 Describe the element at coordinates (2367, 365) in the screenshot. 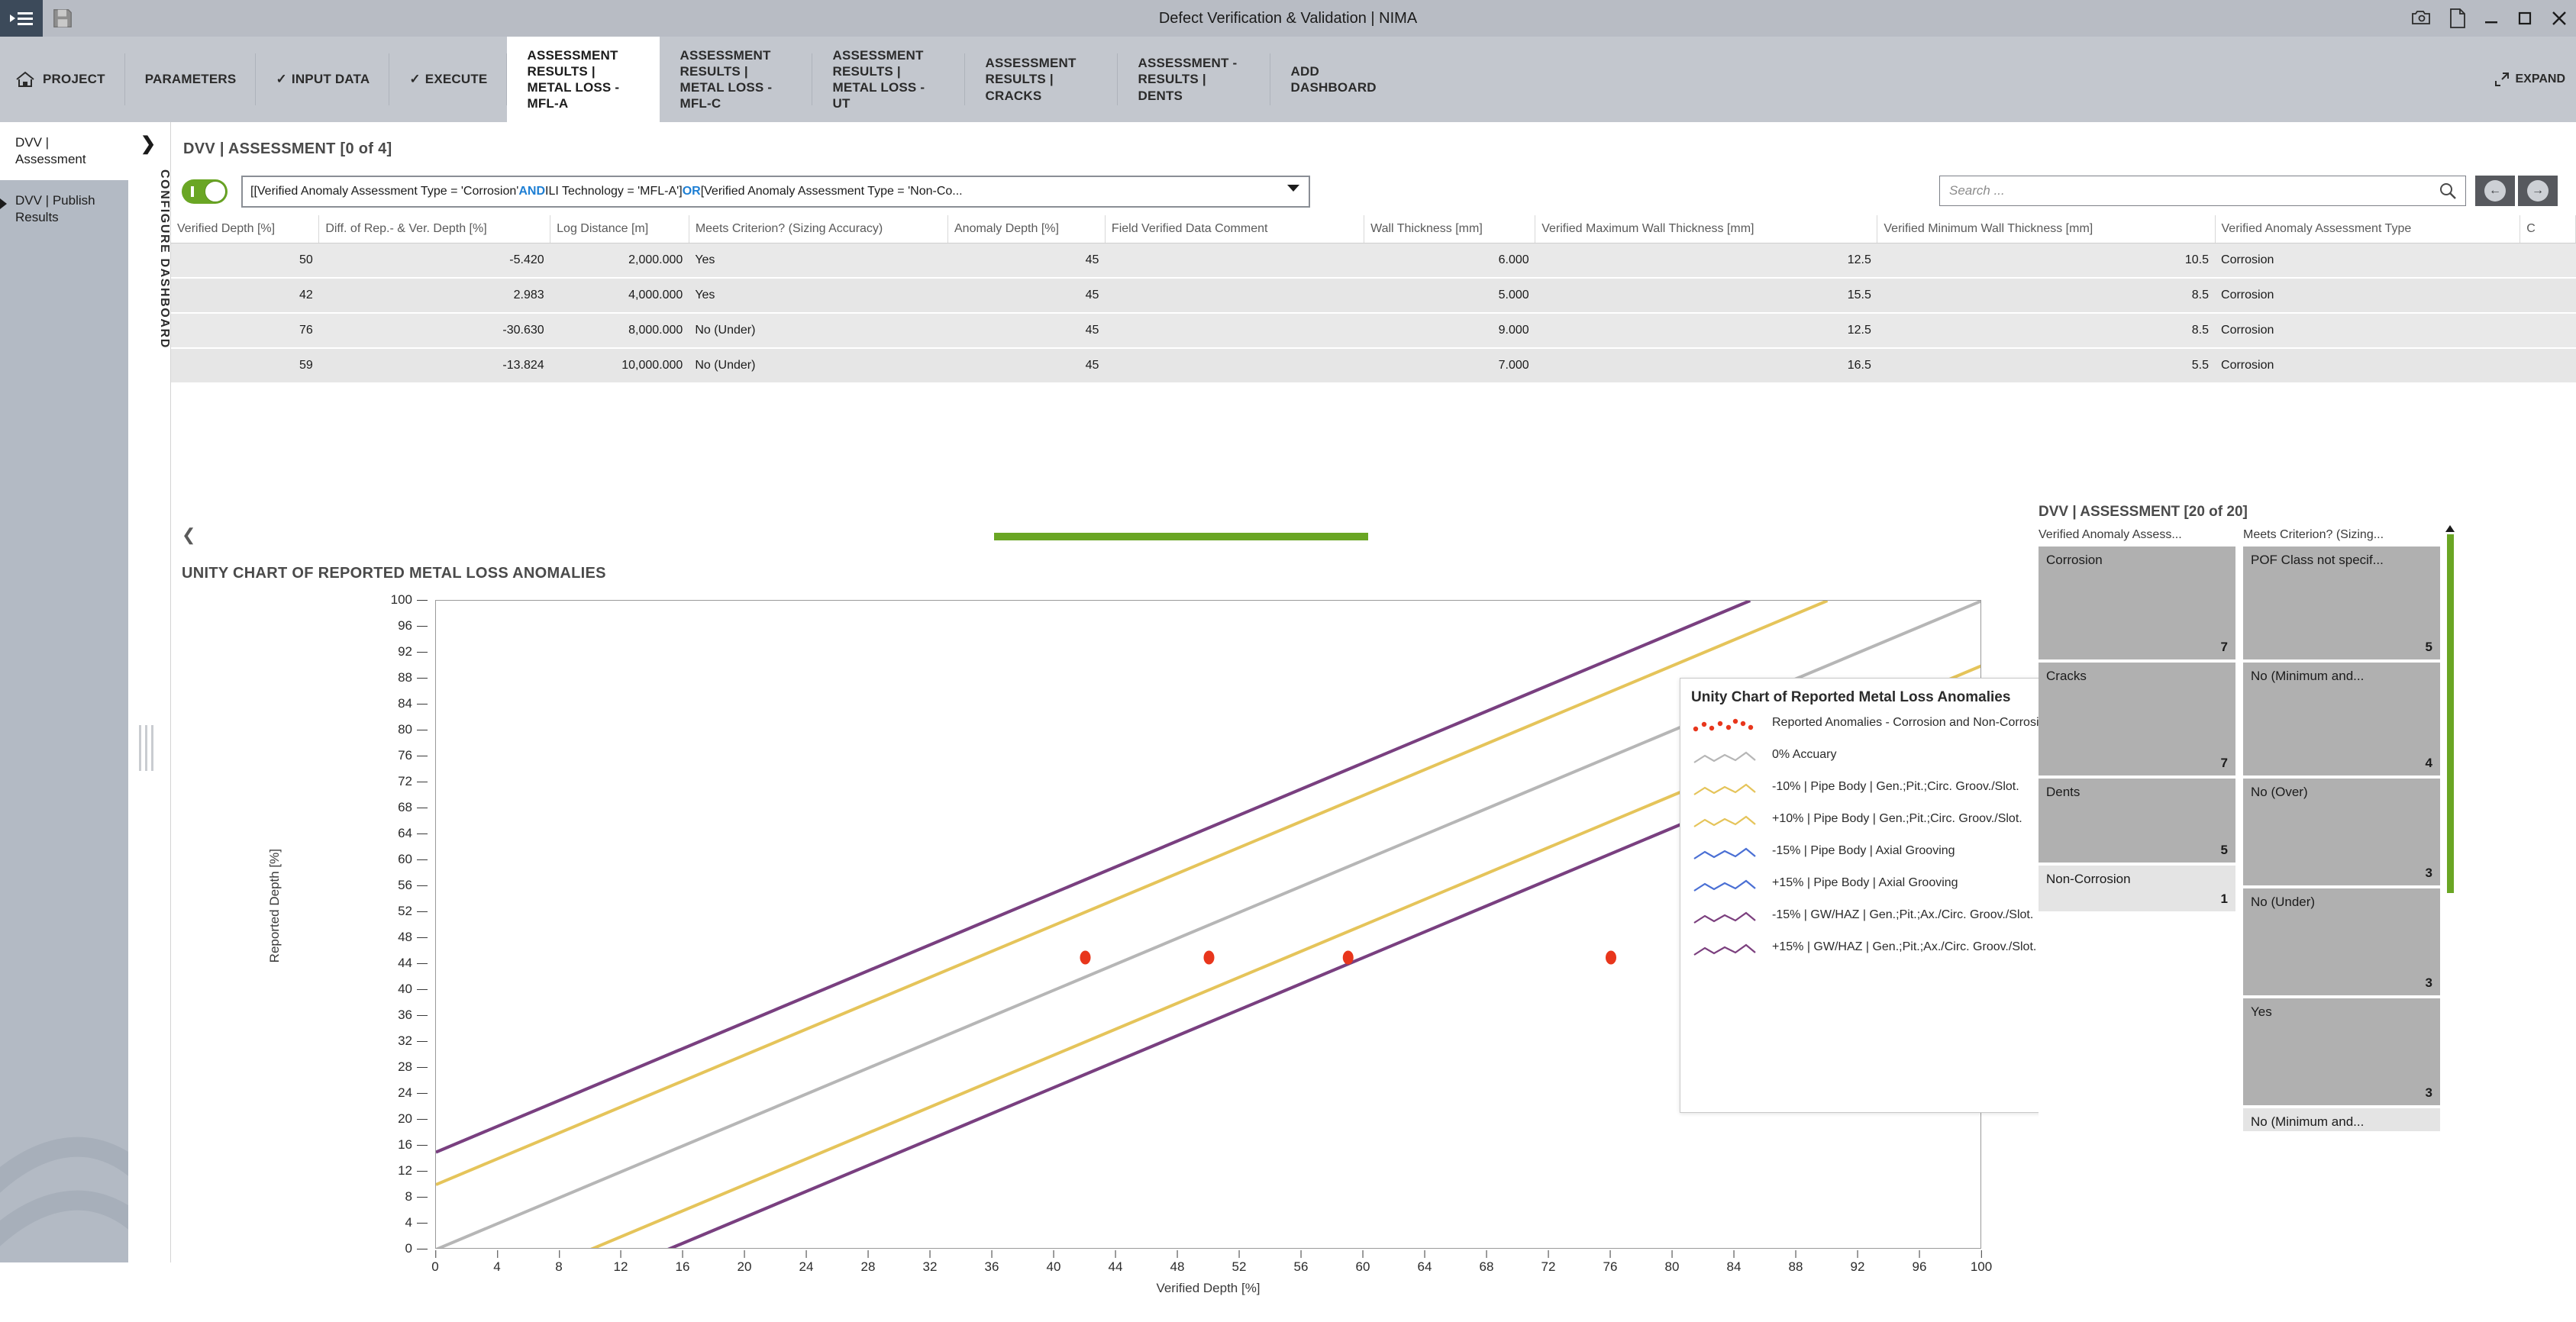

I see `table-cell-ver_type: Corrosion` at that location.